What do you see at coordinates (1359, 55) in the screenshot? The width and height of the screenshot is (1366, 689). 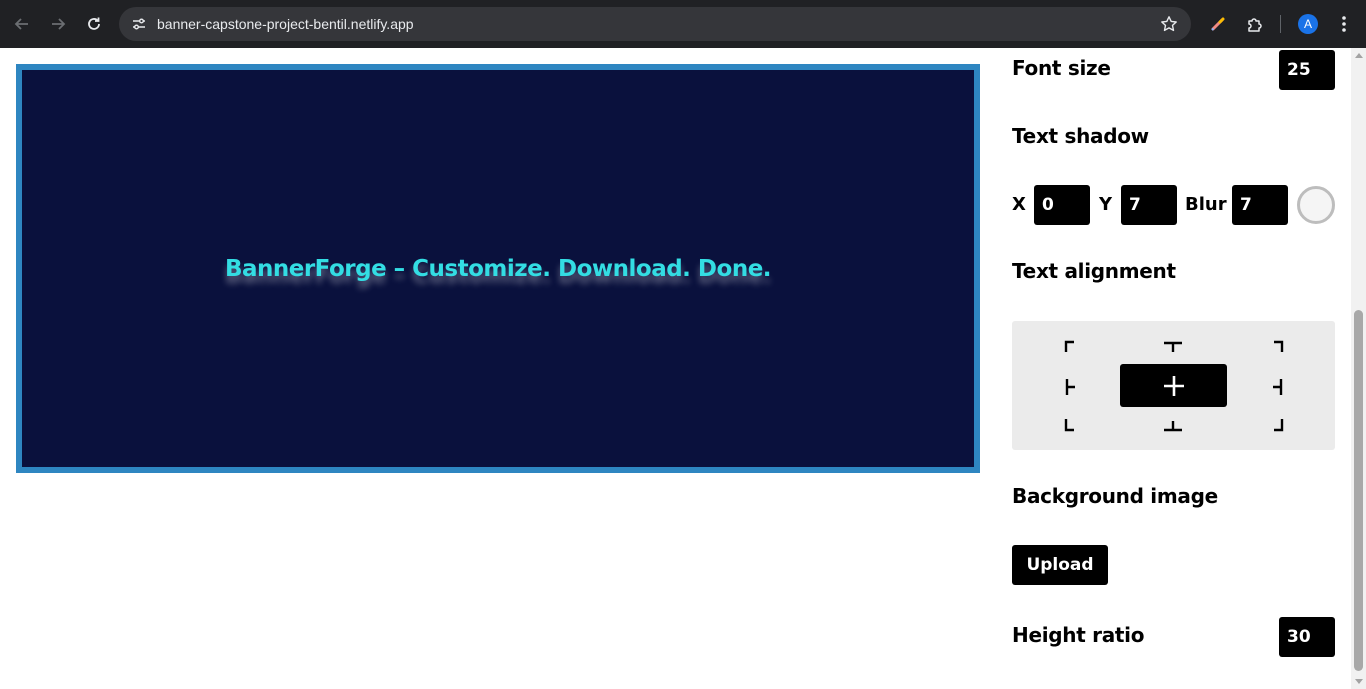 I see `scroll-up-icon` at bounding box center [1359, 55].